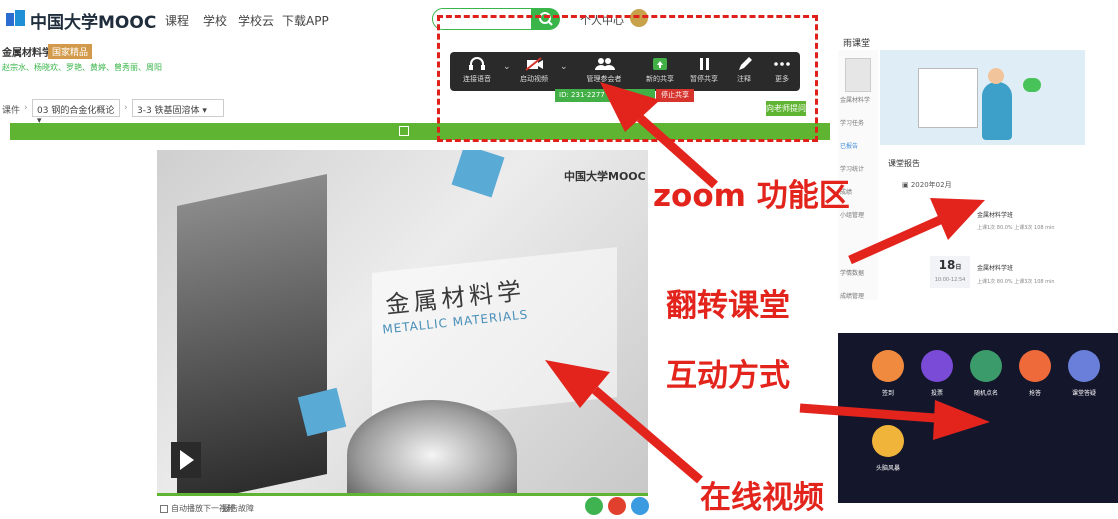  Describe the element at coordinates (888, 366) in the screenshot. I see `location-pin-icon` at that location.